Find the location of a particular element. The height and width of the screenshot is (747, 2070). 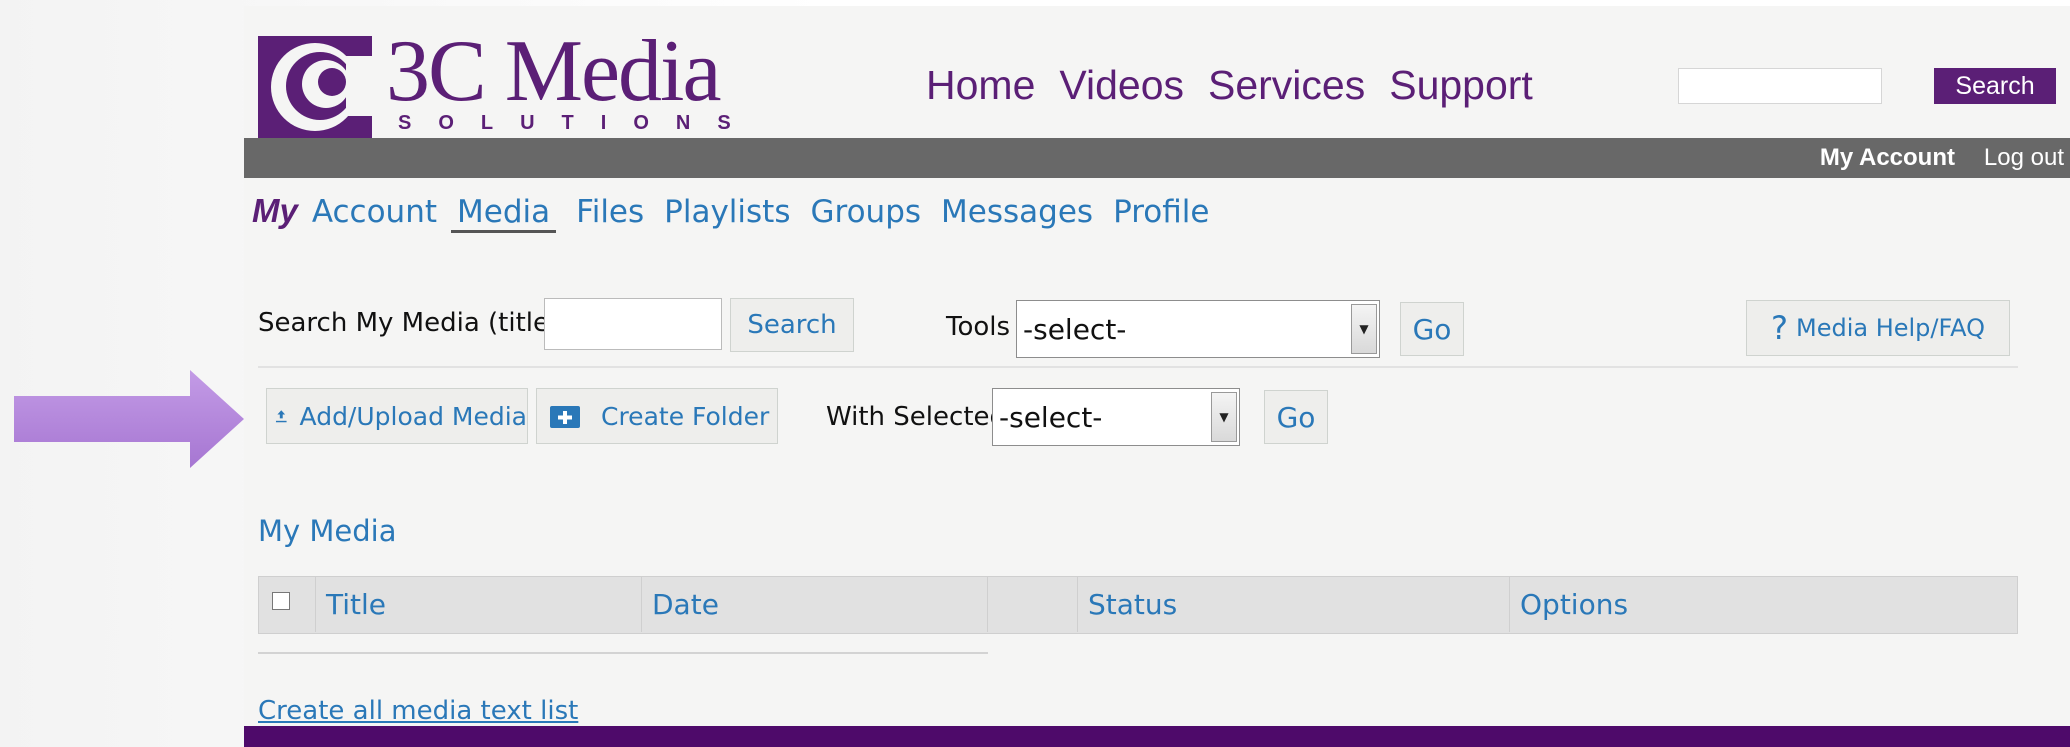

select-all-cell is located at coordinates (287, 604).